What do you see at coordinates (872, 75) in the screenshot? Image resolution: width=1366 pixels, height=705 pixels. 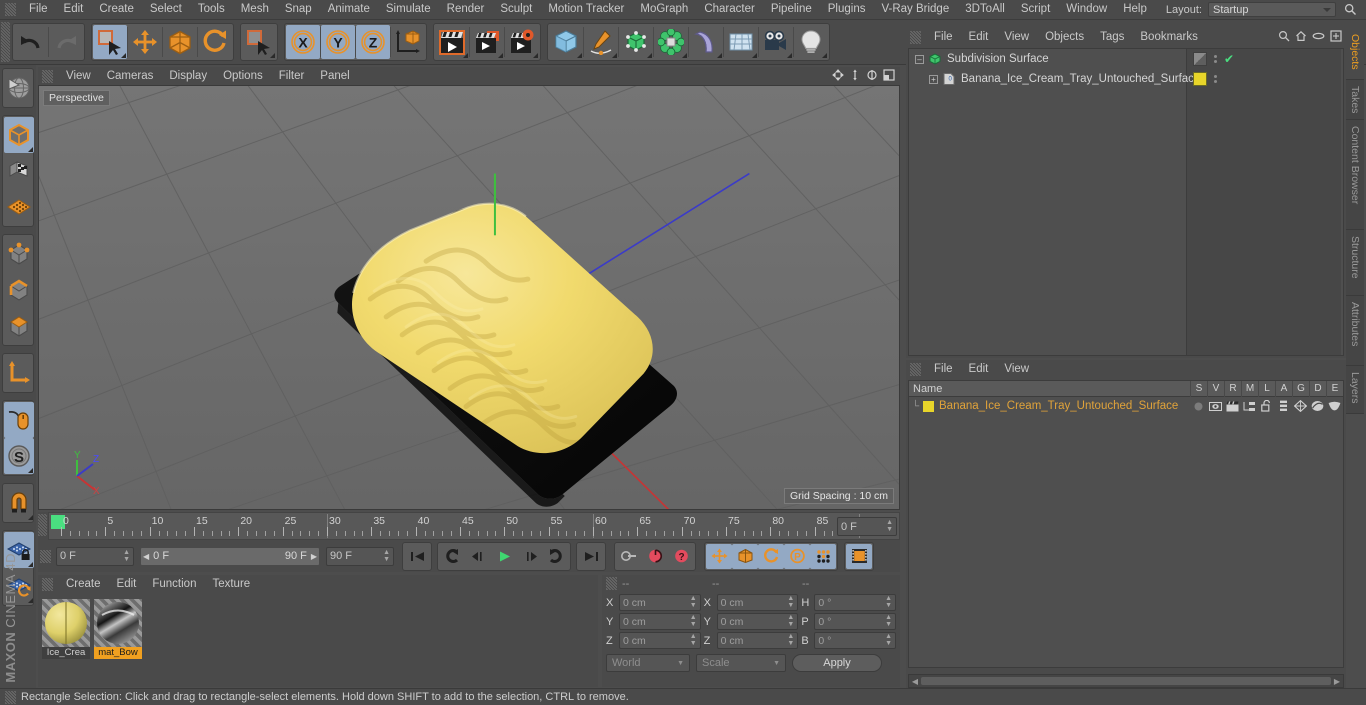 I see `rotate-view-icon` at bounding box center [872, 75].